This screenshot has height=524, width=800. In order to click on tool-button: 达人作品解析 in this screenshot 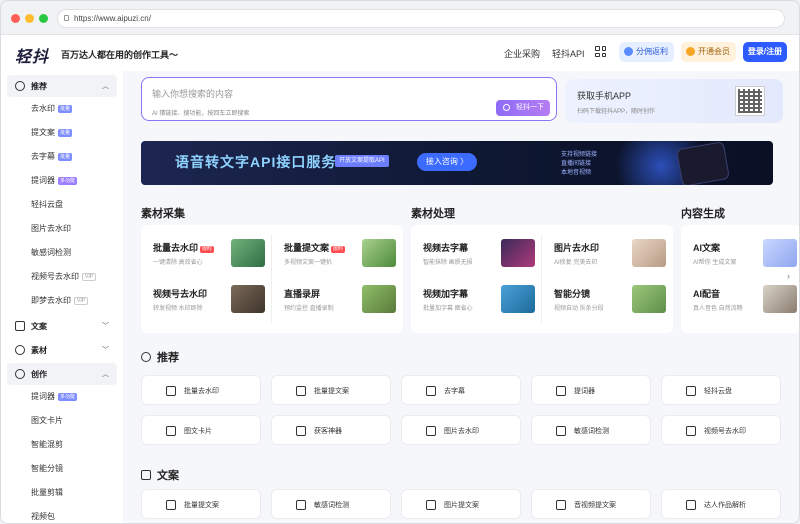, I will do `click(721, 504)`.